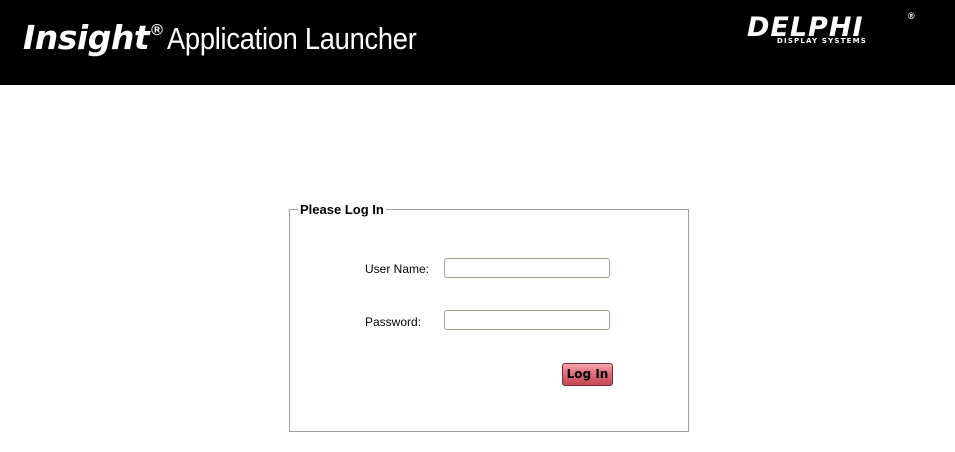  I want to click on company-logo: DELPHI DISPLAY SYSTEMS ®, so click(833, 29).